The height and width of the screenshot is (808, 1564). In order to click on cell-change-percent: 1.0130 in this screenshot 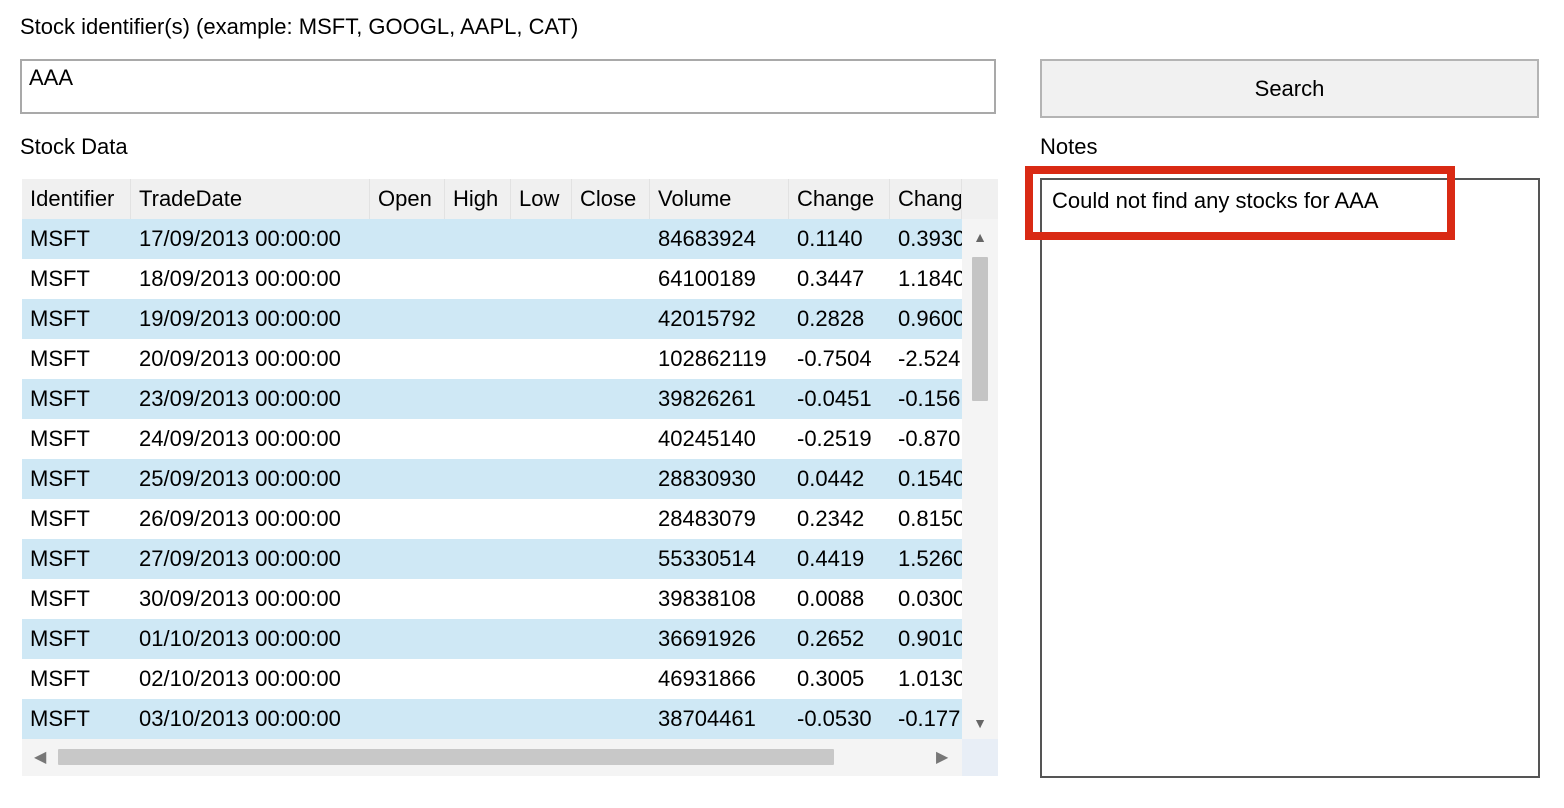, I will do `click(930, 678)`.